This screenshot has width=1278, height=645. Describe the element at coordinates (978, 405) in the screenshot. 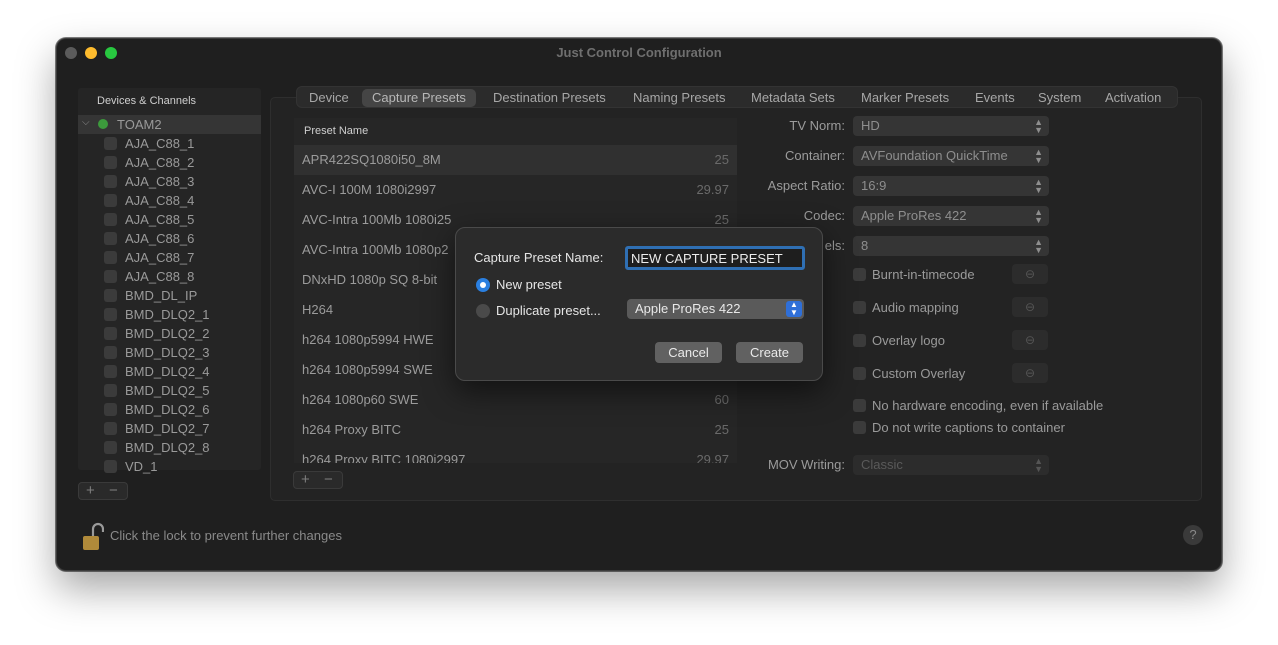

I see `no-hardware-encoding-checkbox: No hardware encoding, even if available` at that location.